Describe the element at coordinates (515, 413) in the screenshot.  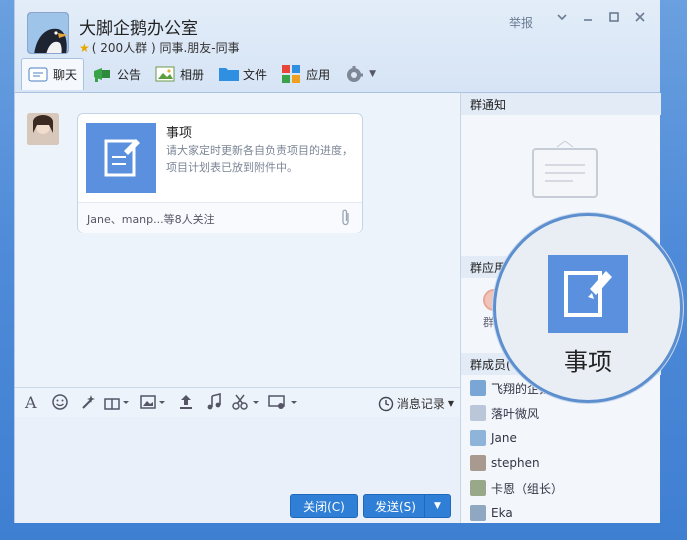
I see `member-name: 落叶微风` at that location.